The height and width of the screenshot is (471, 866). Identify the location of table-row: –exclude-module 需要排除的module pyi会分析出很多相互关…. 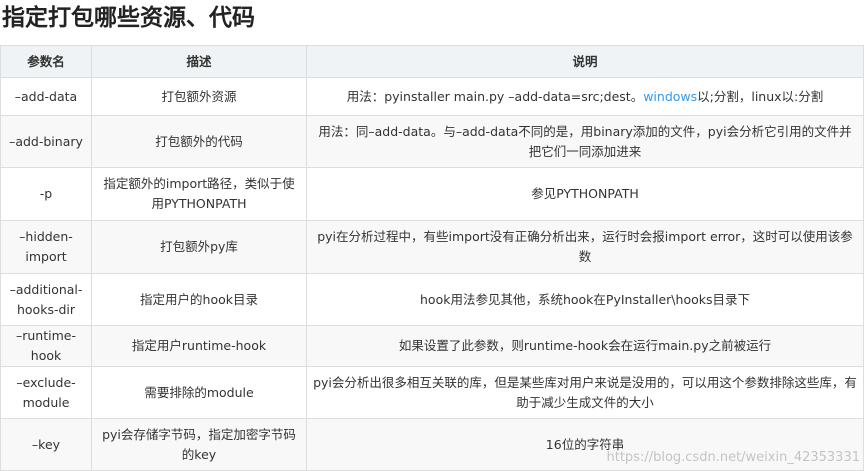
(432, 392).